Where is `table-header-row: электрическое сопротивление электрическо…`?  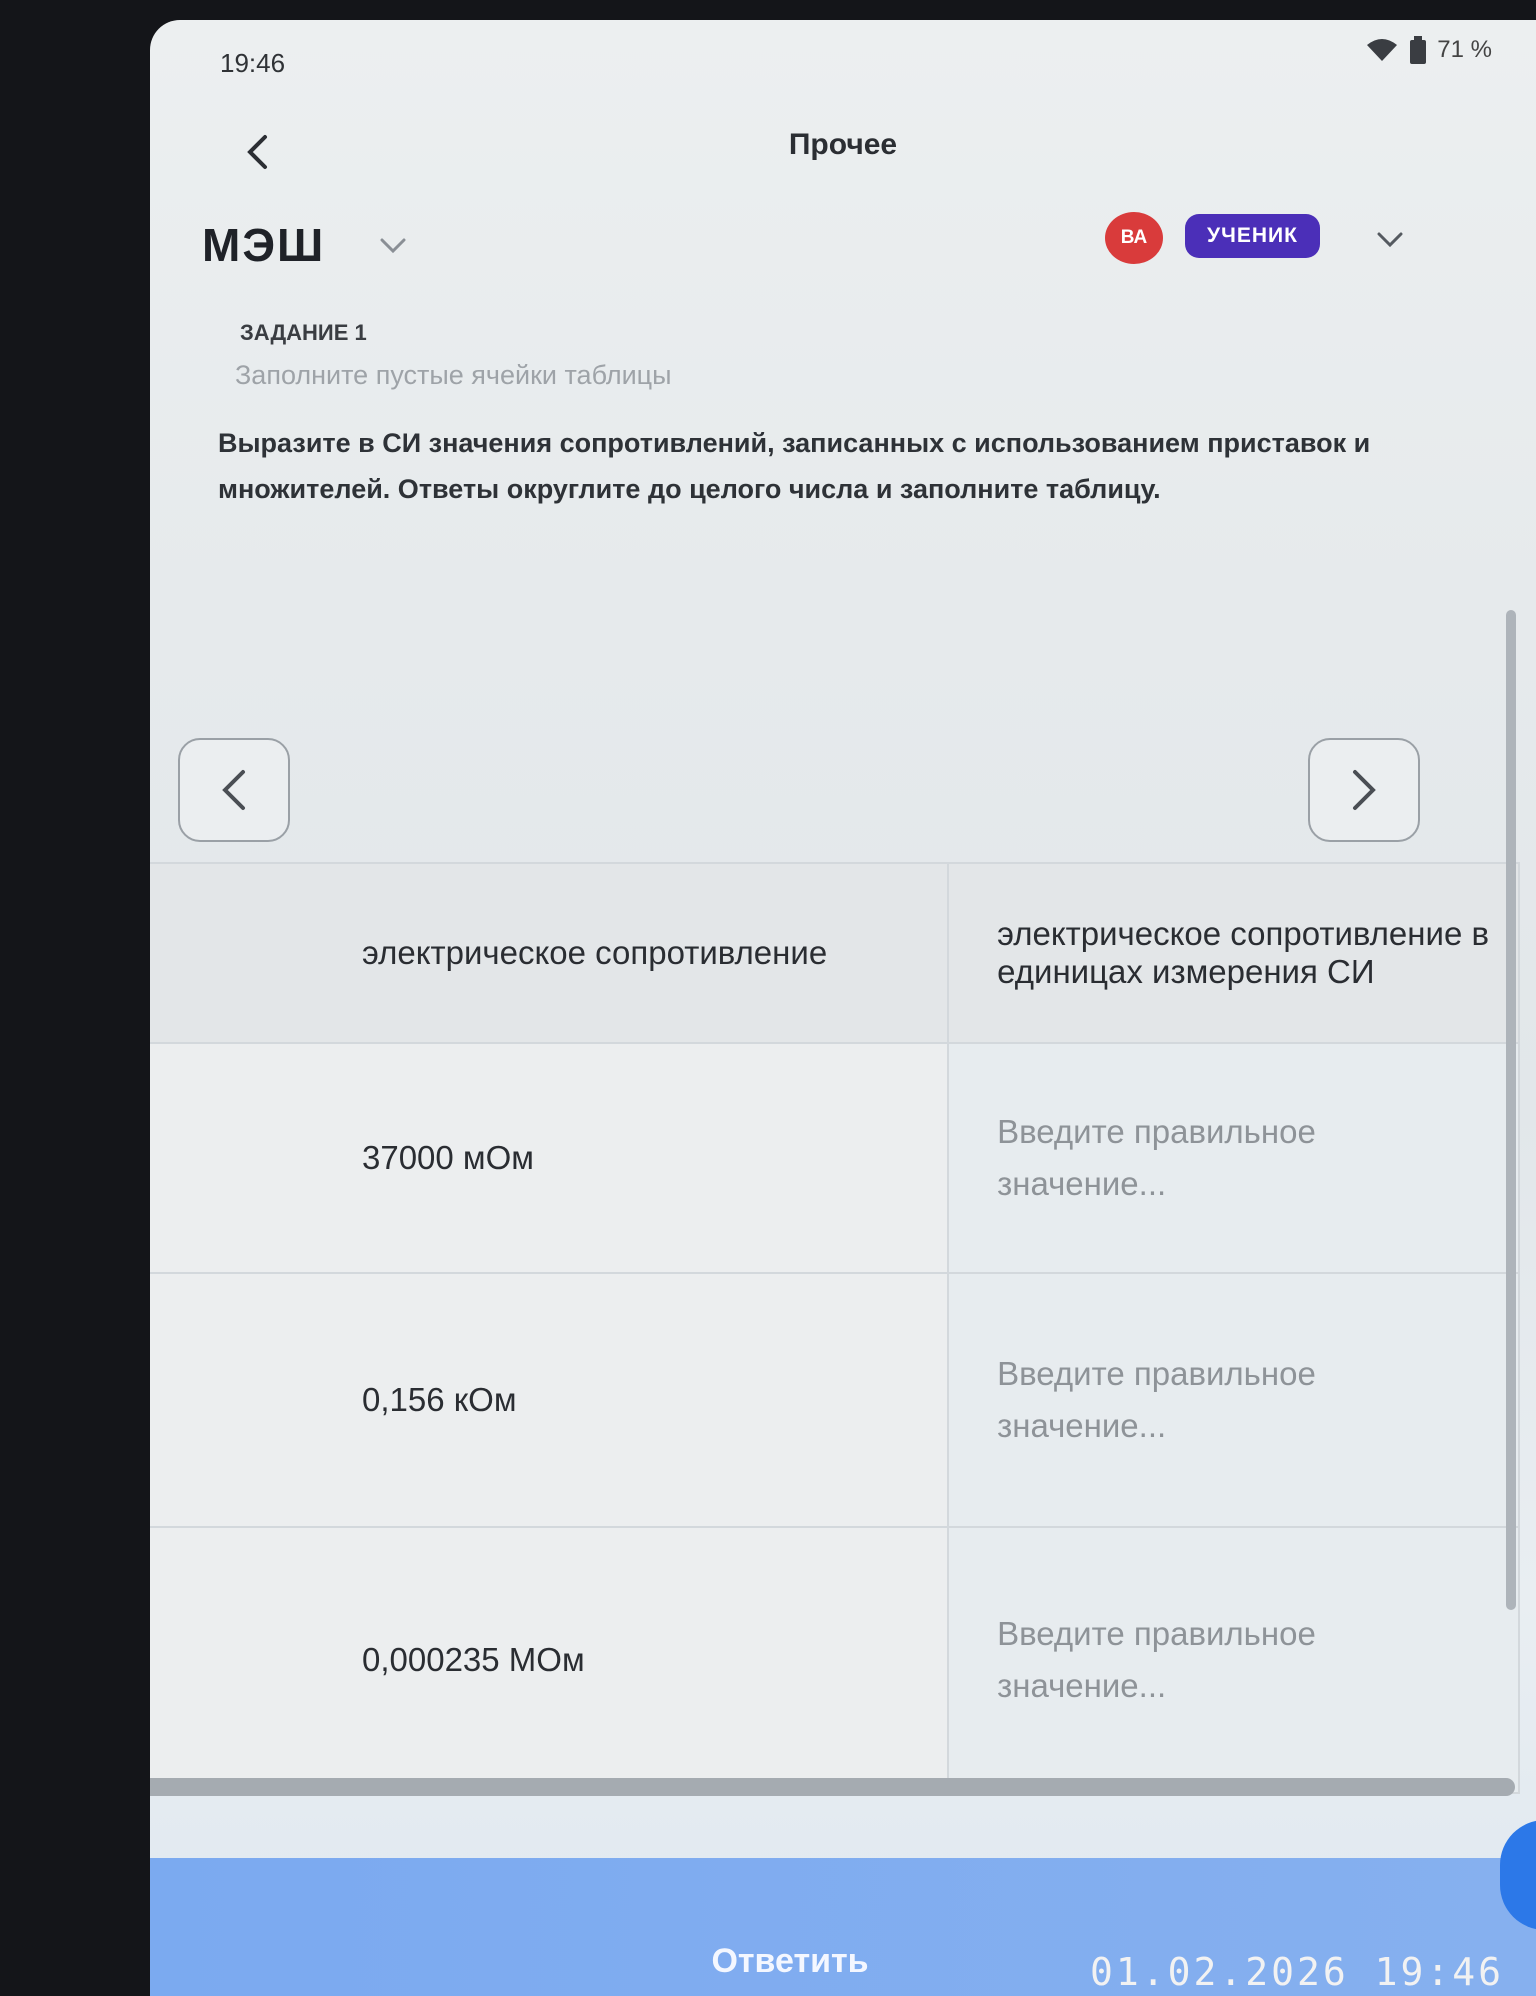
table-header-row: электрическое сопротивление электрическо… is located at coordinates (835, 953).